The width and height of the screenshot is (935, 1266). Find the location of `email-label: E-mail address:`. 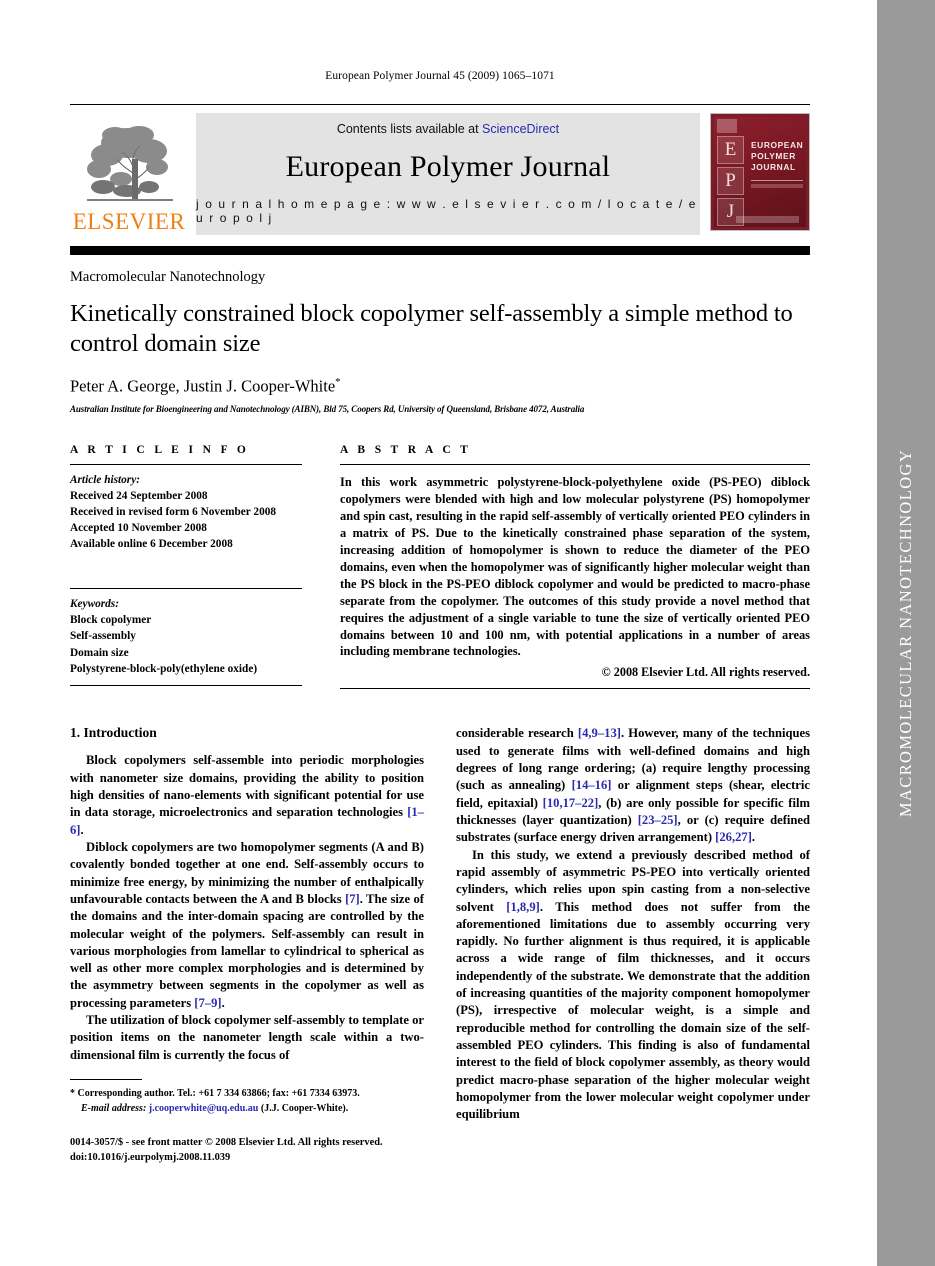

email-label: E-mail address: is located at coordinates (114, 1109).